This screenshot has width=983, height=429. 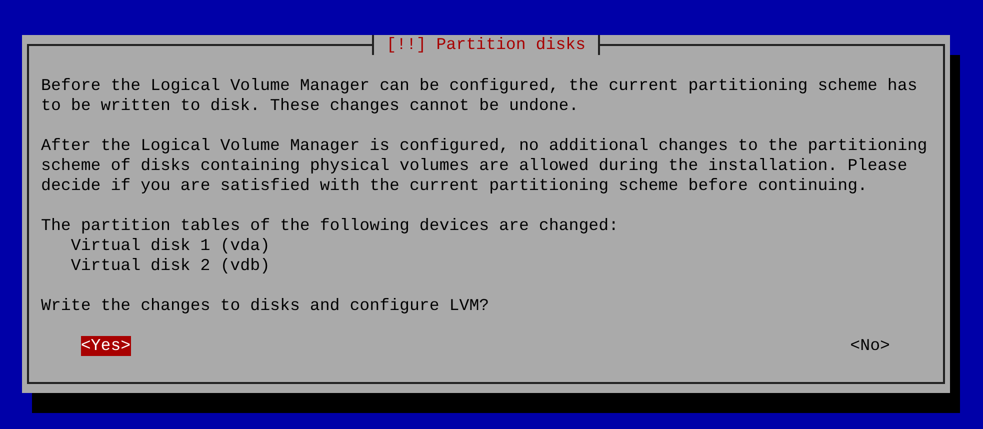 I want to click on device-item: Virtual disk 1 (vda), so click(x=170, y=246).